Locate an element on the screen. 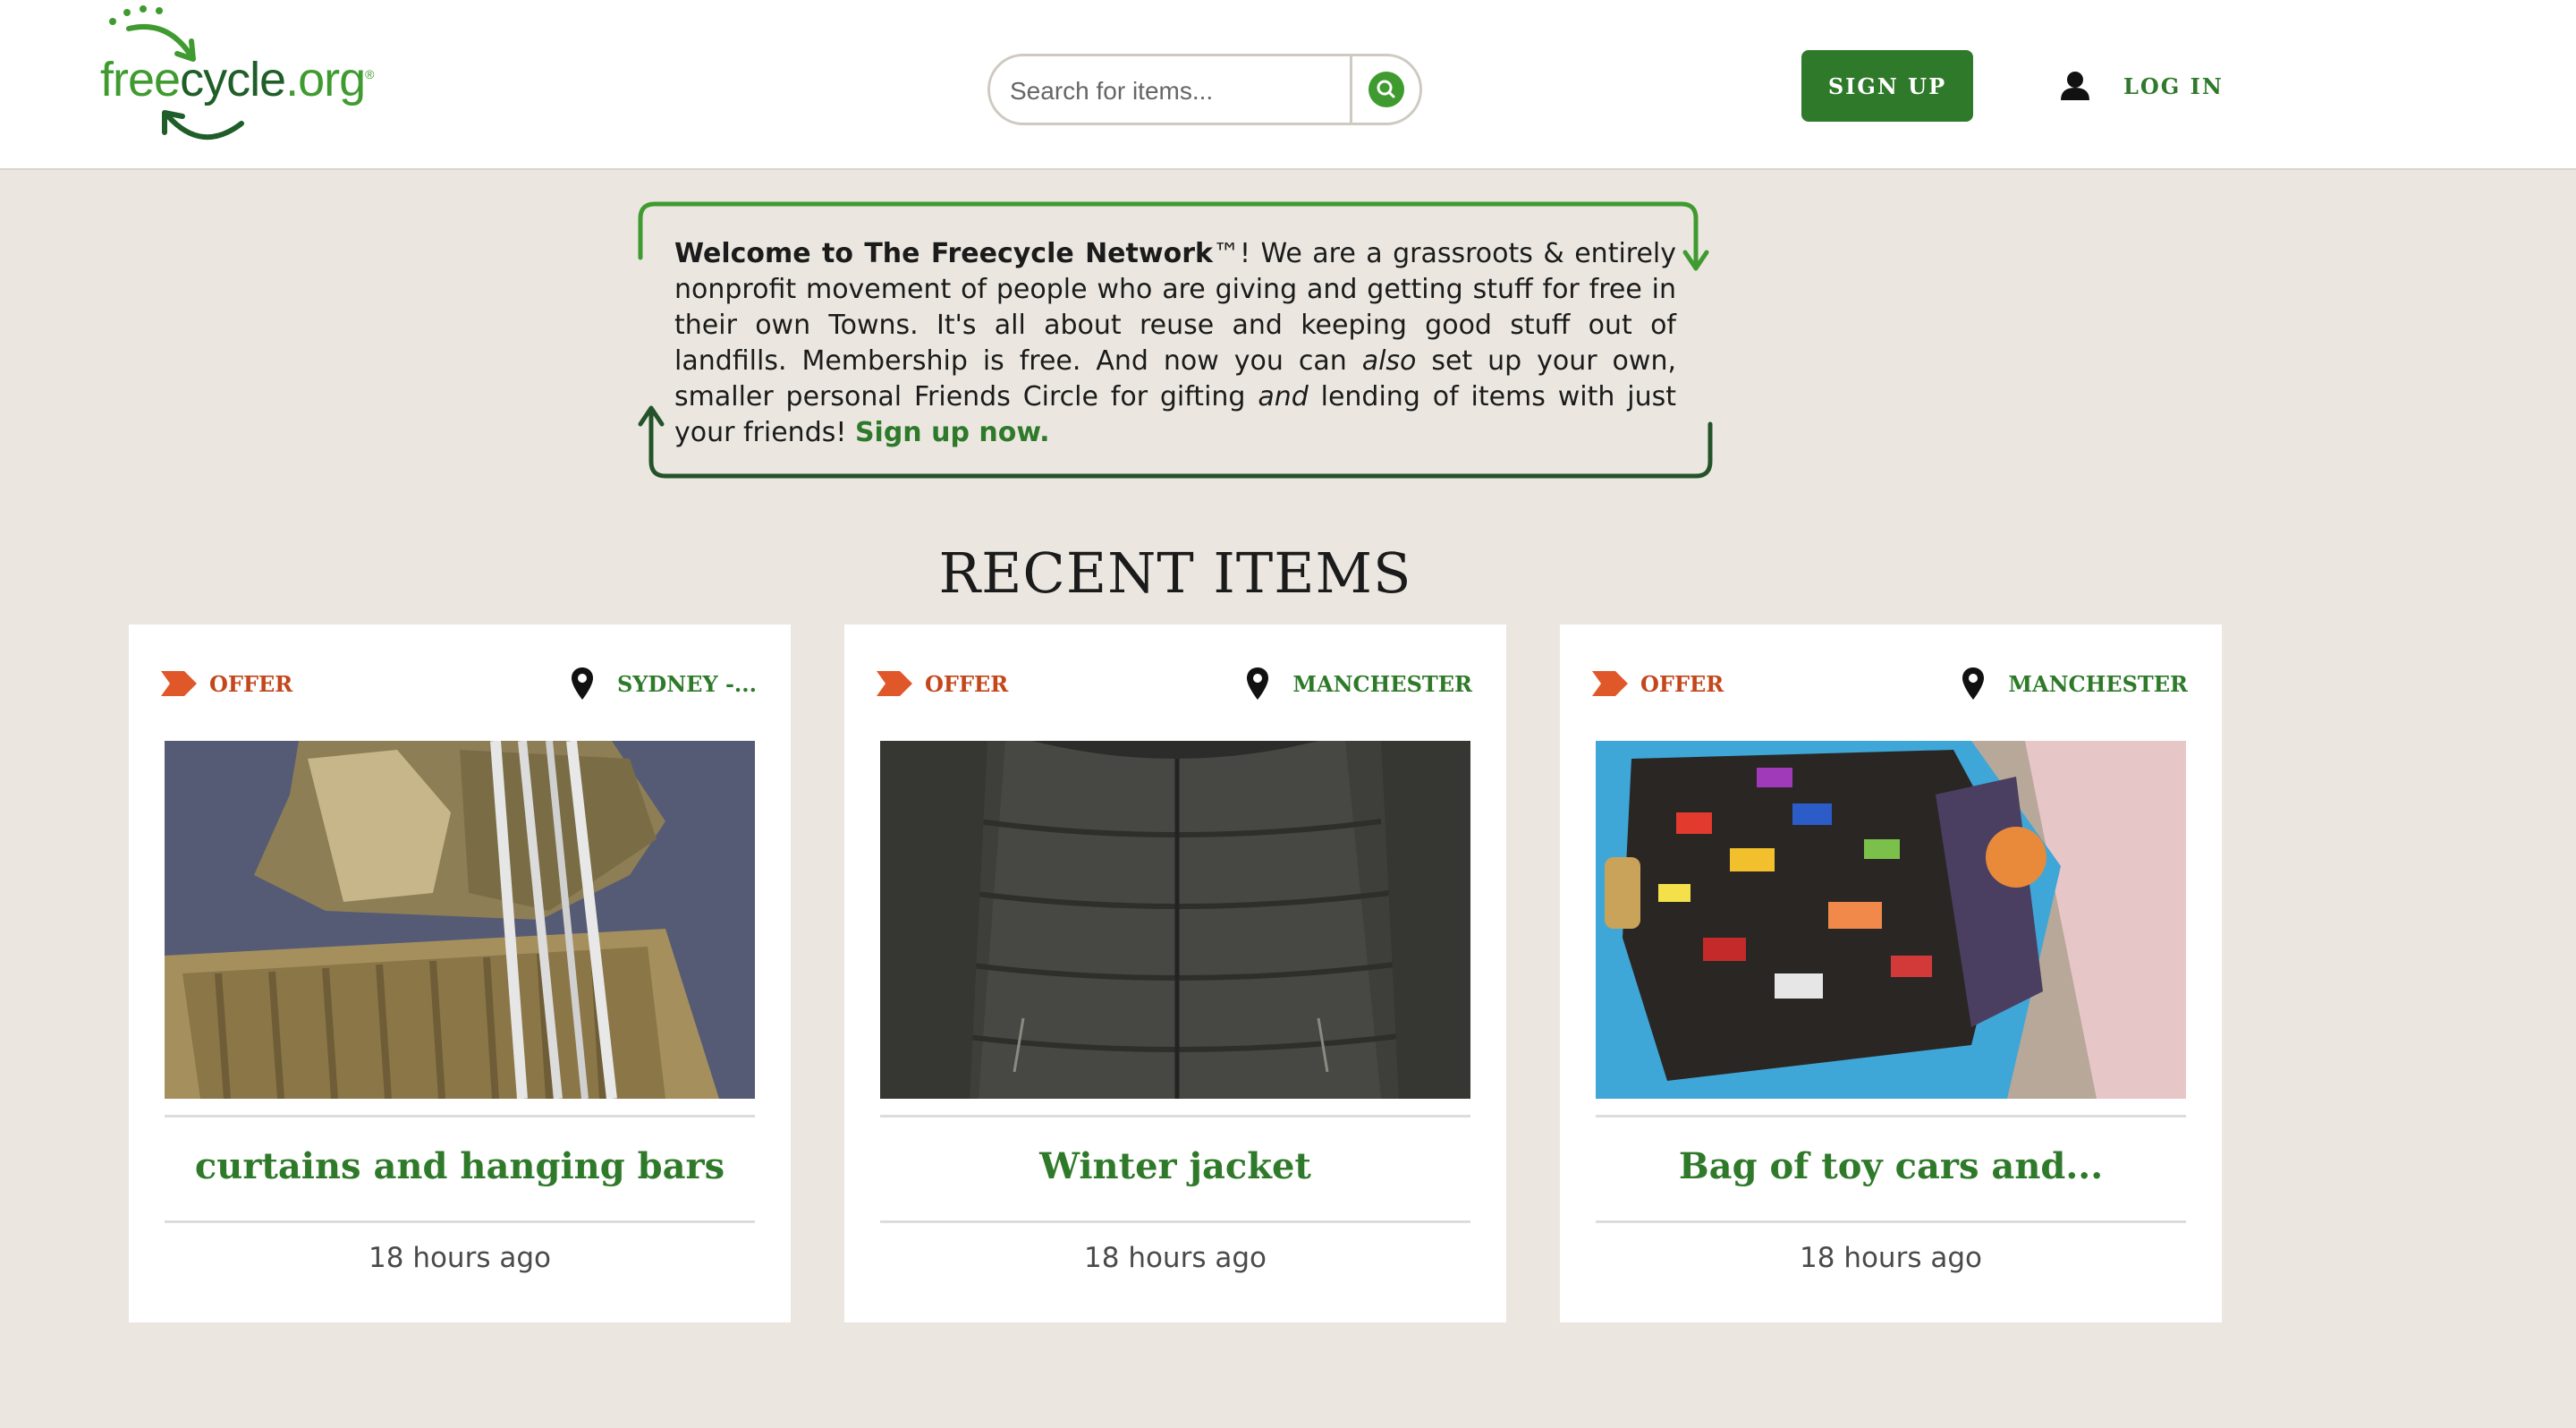 The width and height of the screenshot is (2576, 1428). recent-items-heading: RECENT ITEMS is located at coordinates (1175, 573).